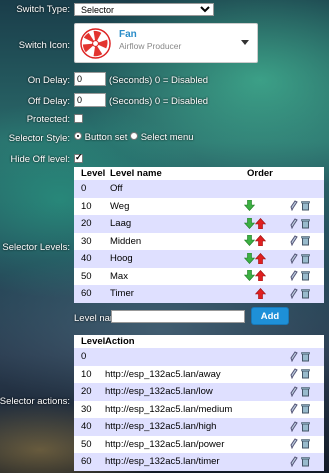  Describe the element at coordinates (78, 157) in the screenshot. I see `hide-off-checkbox` at that location.